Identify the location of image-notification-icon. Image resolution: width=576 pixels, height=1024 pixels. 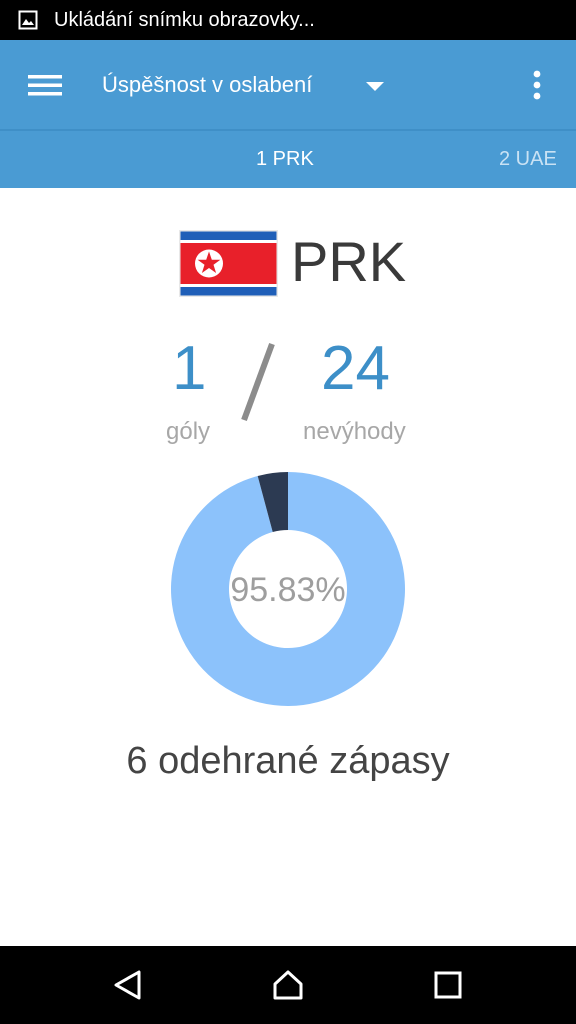
(28, 20).